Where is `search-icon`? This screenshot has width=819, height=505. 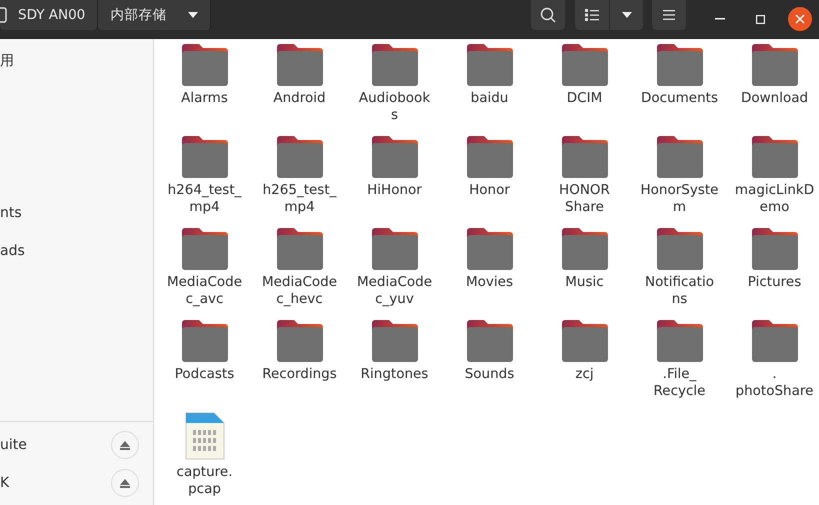 search-icon is located at coordinates (548, 15).